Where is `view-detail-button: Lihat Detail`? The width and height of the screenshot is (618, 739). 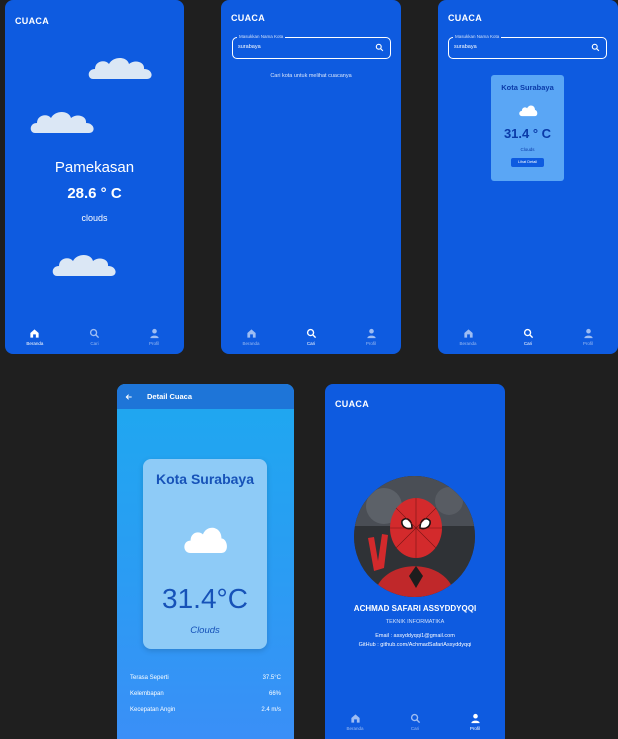 view-detail-button: Lihat Detail is located at coordinates (527, 162).